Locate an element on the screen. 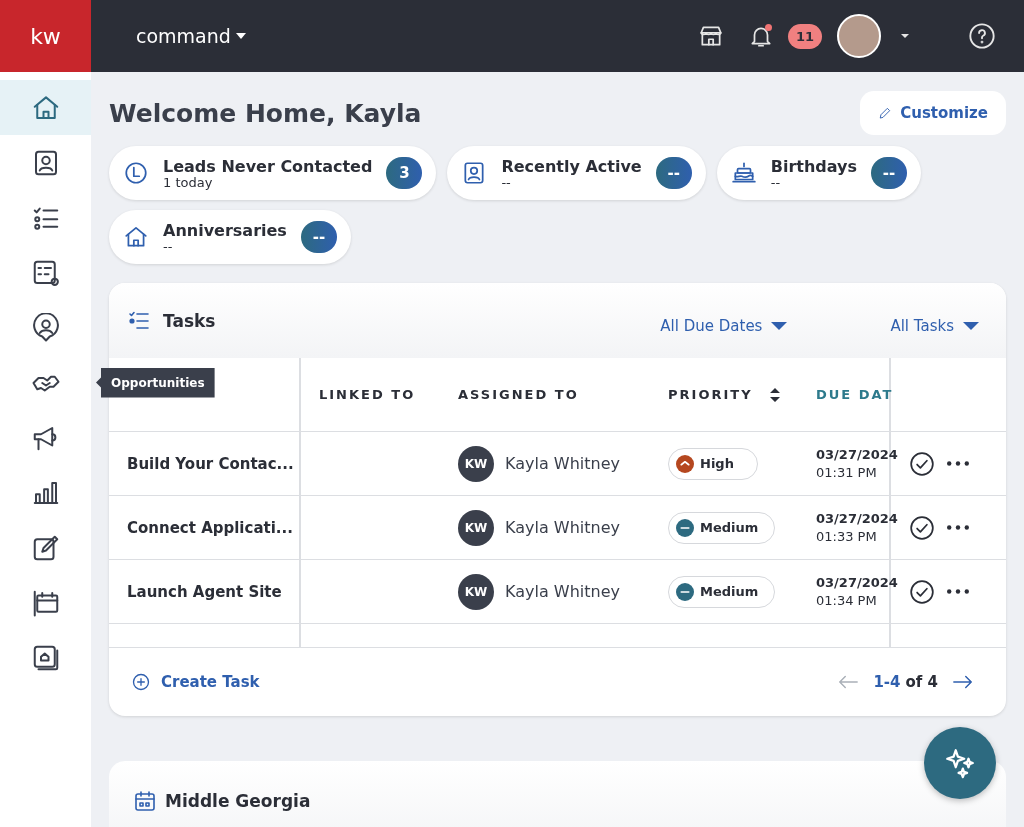 This screenshot has height=827, width=1024. filter-dropdown: All Due Dates is located at coordinates (724, 325).